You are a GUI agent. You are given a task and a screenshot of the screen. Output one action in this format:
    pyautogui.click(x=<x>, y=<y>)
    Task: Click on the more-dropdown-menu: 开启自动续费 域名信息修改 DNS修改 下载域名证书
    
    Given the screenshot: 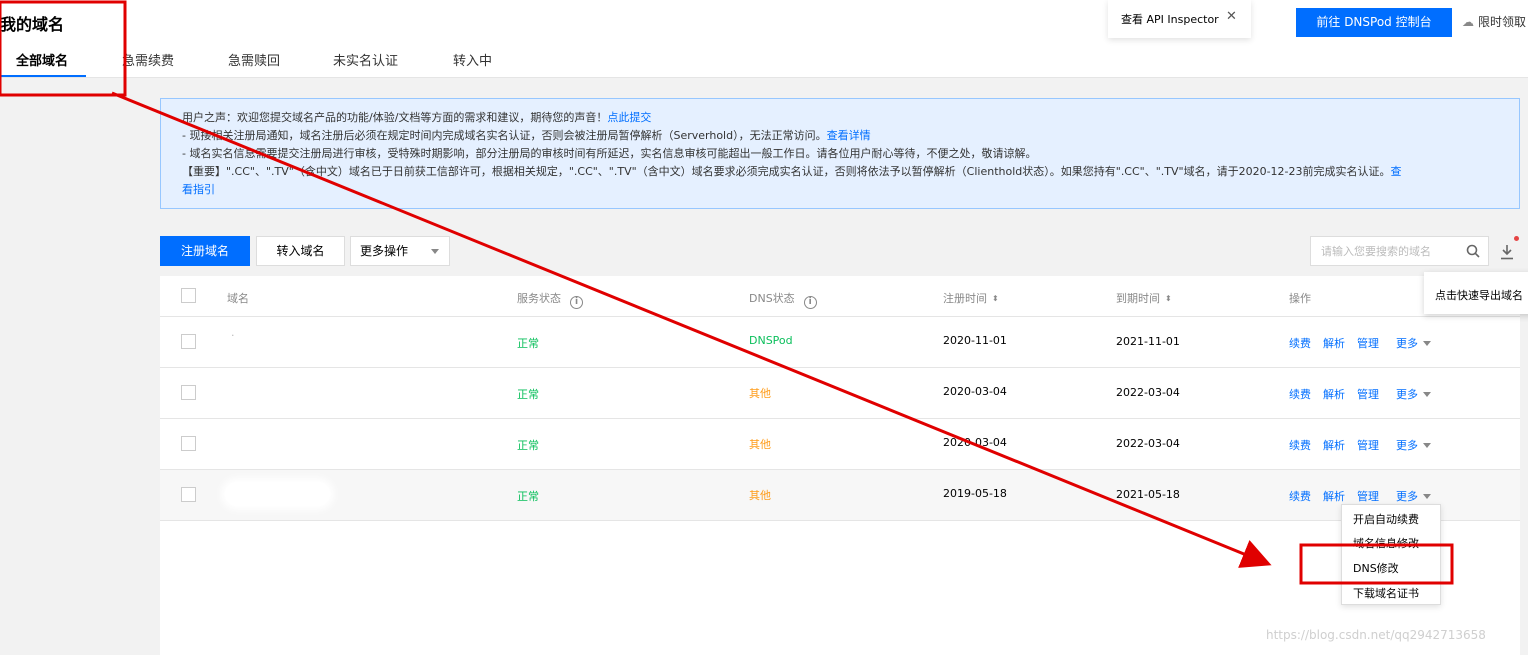 What is the action you would take?
    pyautogui.click(x=1391, y=554)
    